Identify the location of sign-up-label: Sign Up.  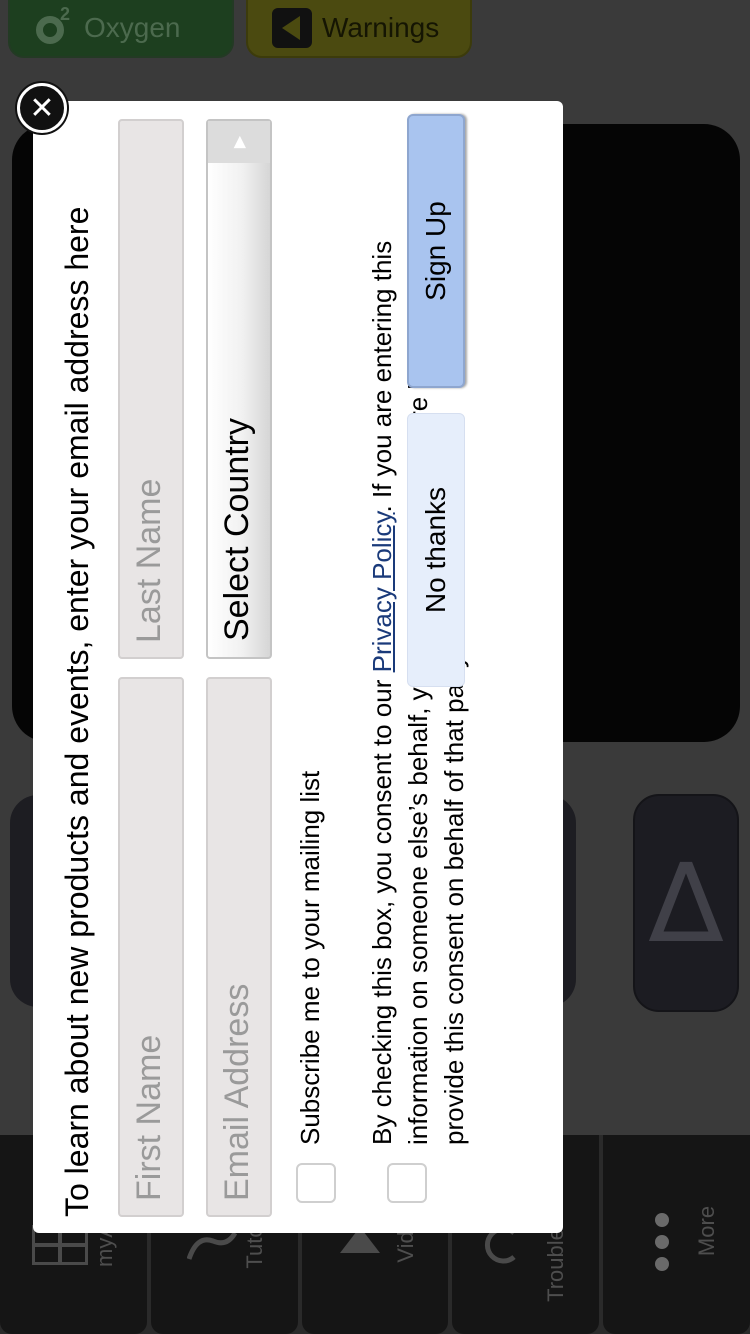
(435, 251).